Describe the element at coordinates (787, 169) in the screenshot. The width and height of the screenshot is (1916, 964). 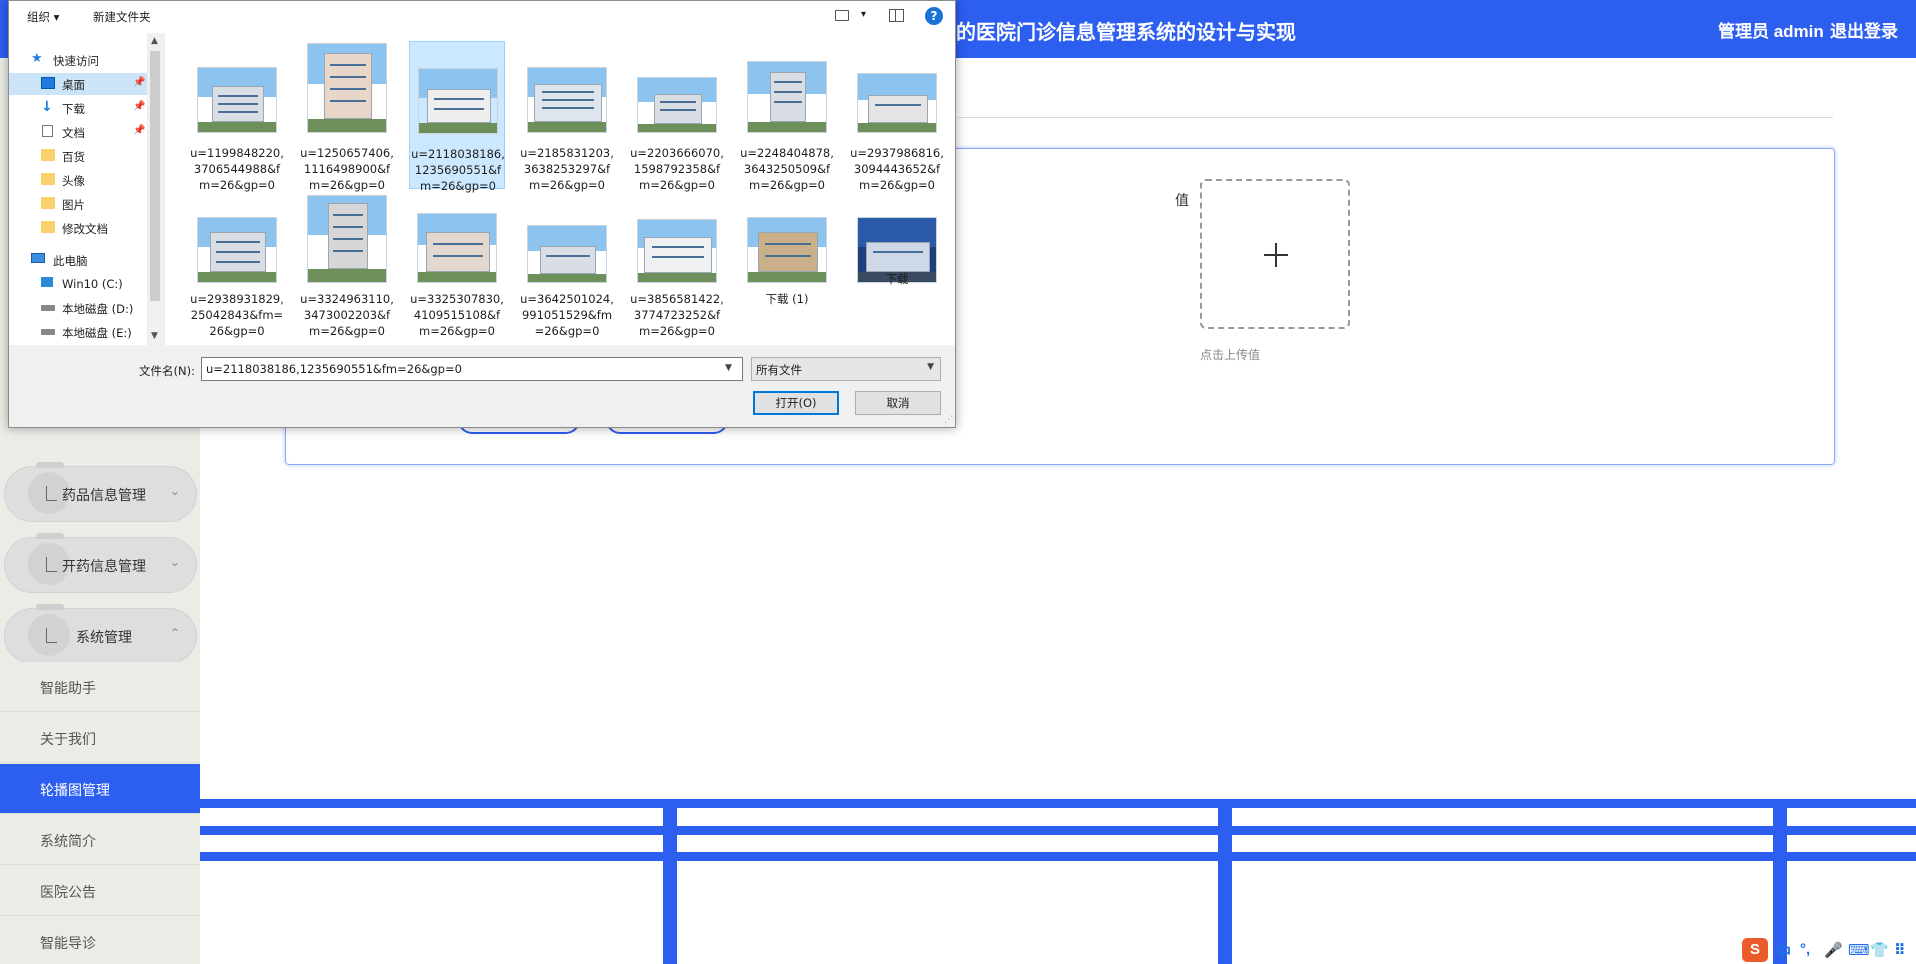
I see `file-name: u=2248404878,3643250509&fm=26&gp=0` at that location.